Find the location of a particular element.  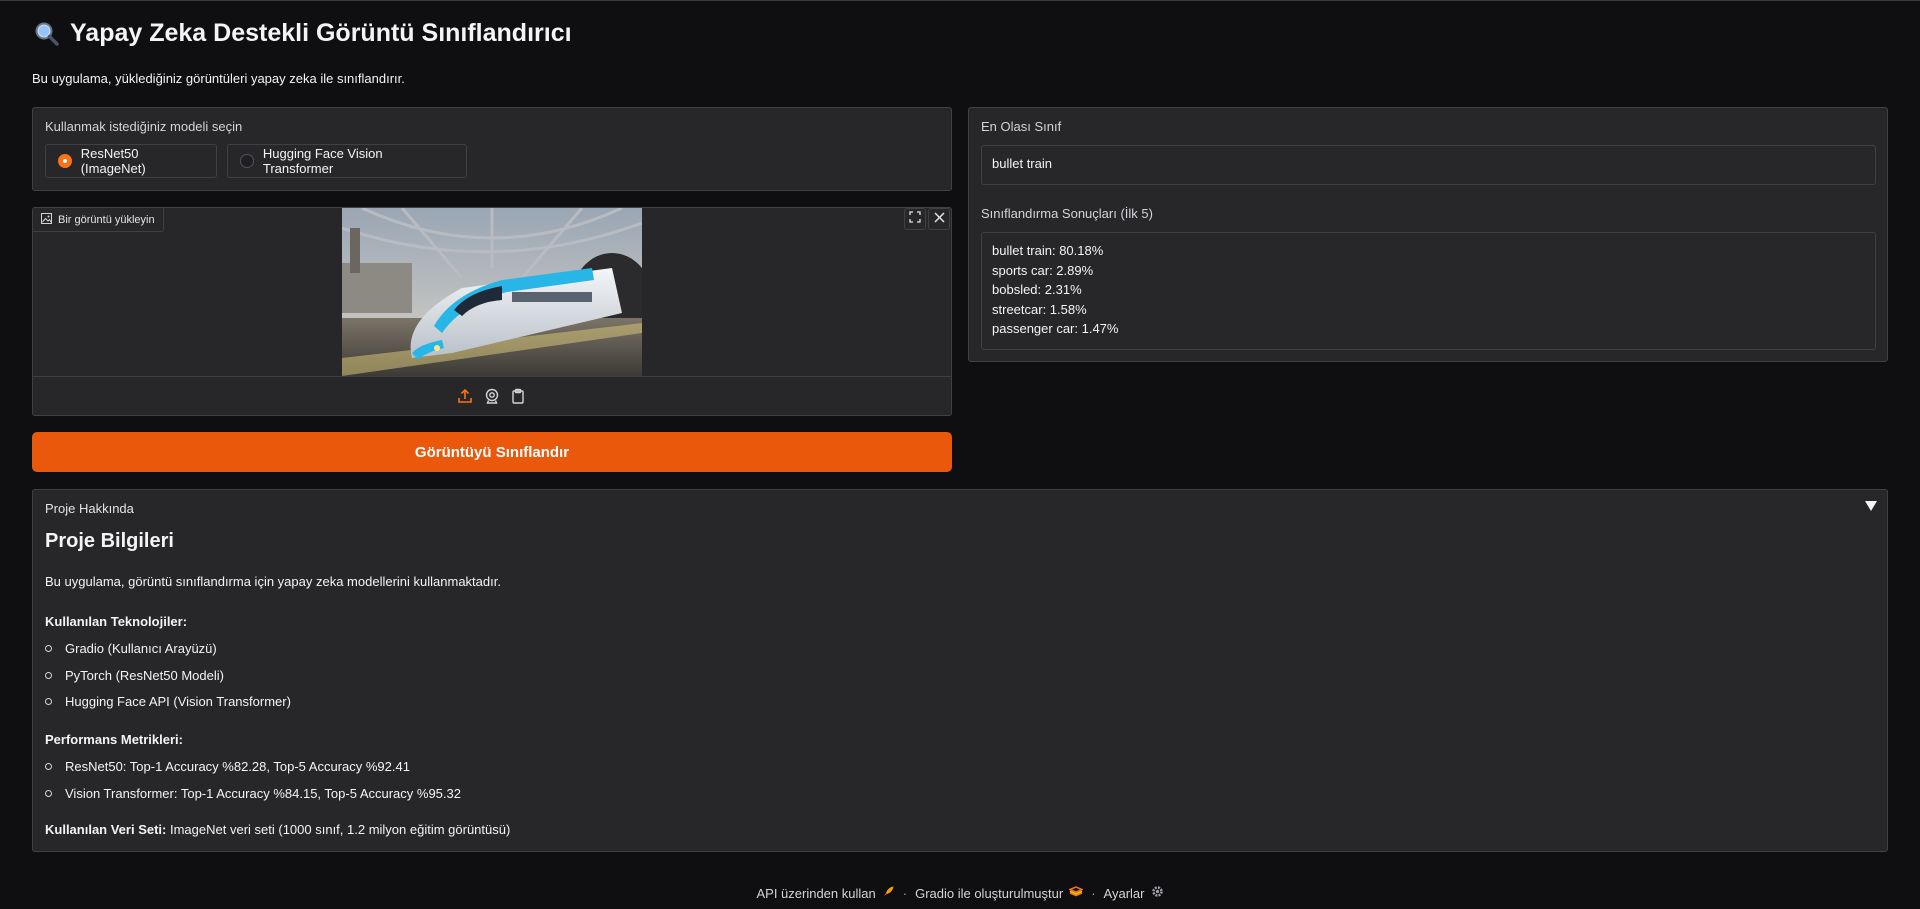

radio-option-resnet50: ResNet50 (ImageNet) is located at coordinates (131, 161).